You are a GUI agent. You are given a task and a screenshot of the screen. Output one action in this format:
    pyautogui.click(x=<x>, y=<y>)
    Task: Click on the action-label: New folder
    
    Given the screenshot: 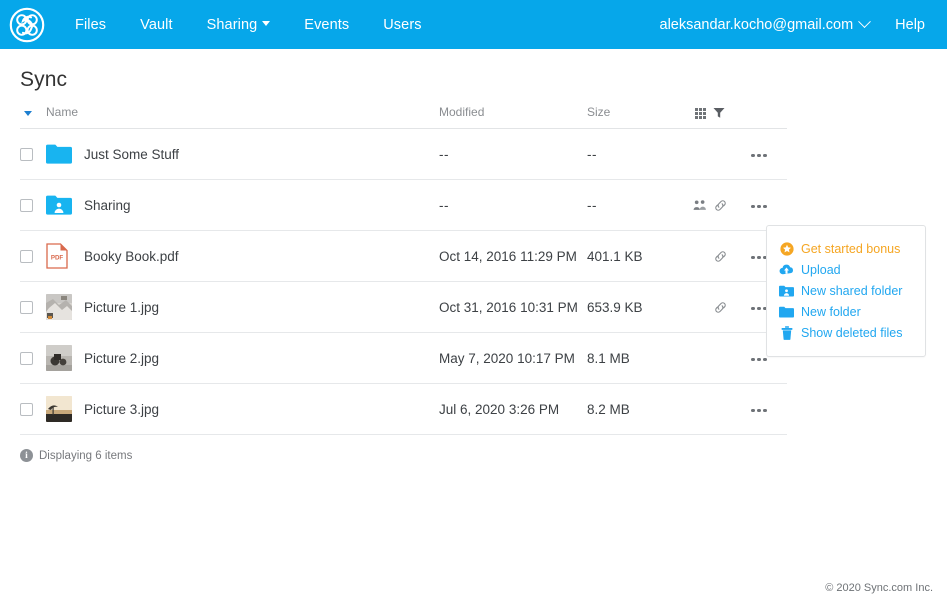 What is the action you would take?
    pyautogui.click(x=831, y=311)
    